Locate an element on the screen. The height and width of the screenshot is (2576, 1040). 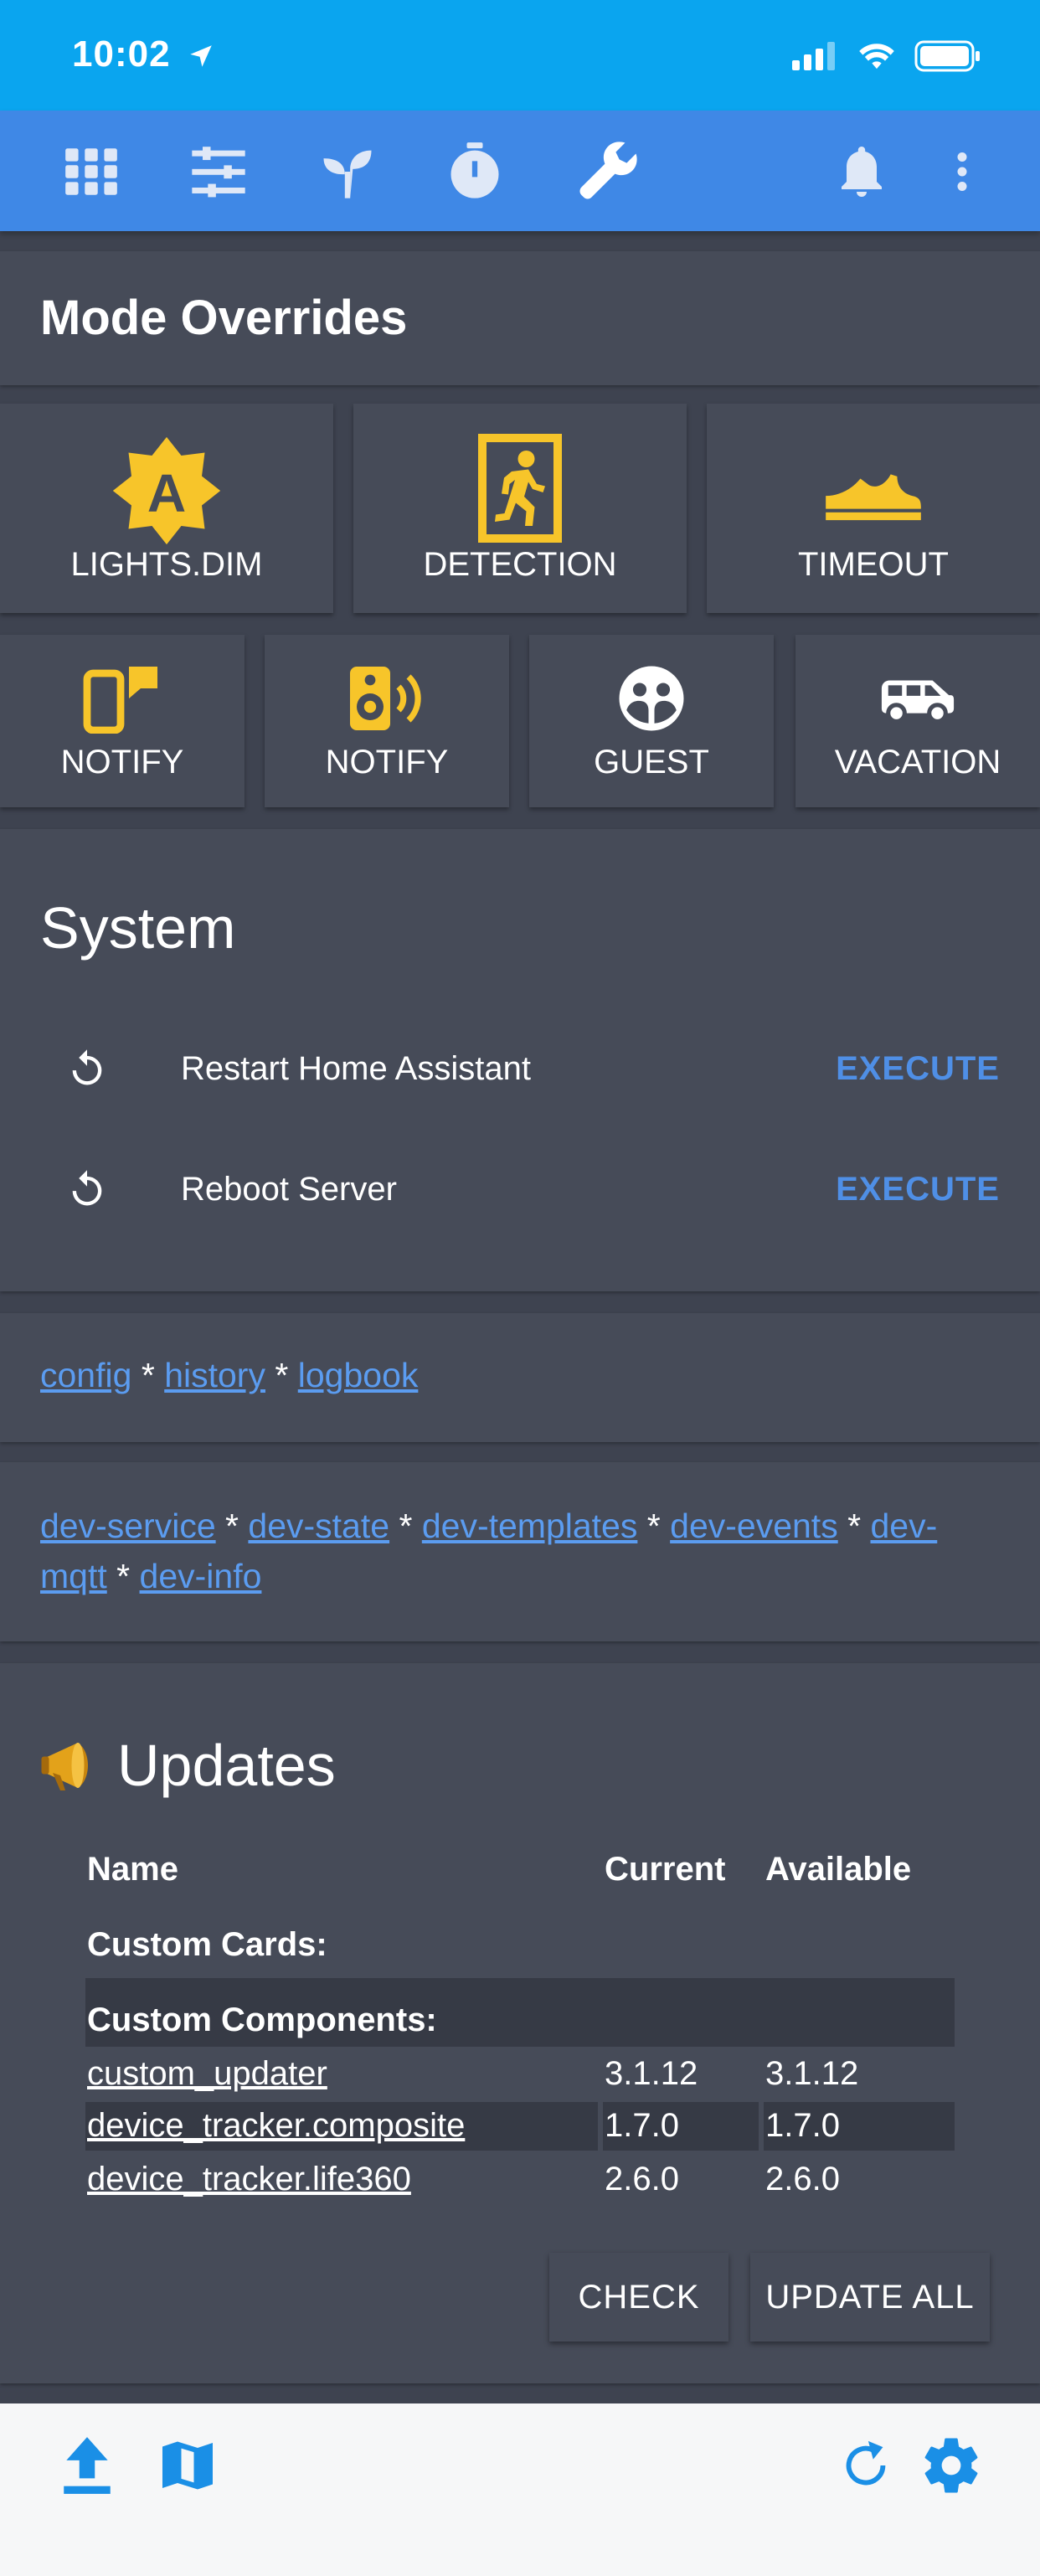
dev-mqtt-link-continued: mqtt is located at coordinates (73, 1576).